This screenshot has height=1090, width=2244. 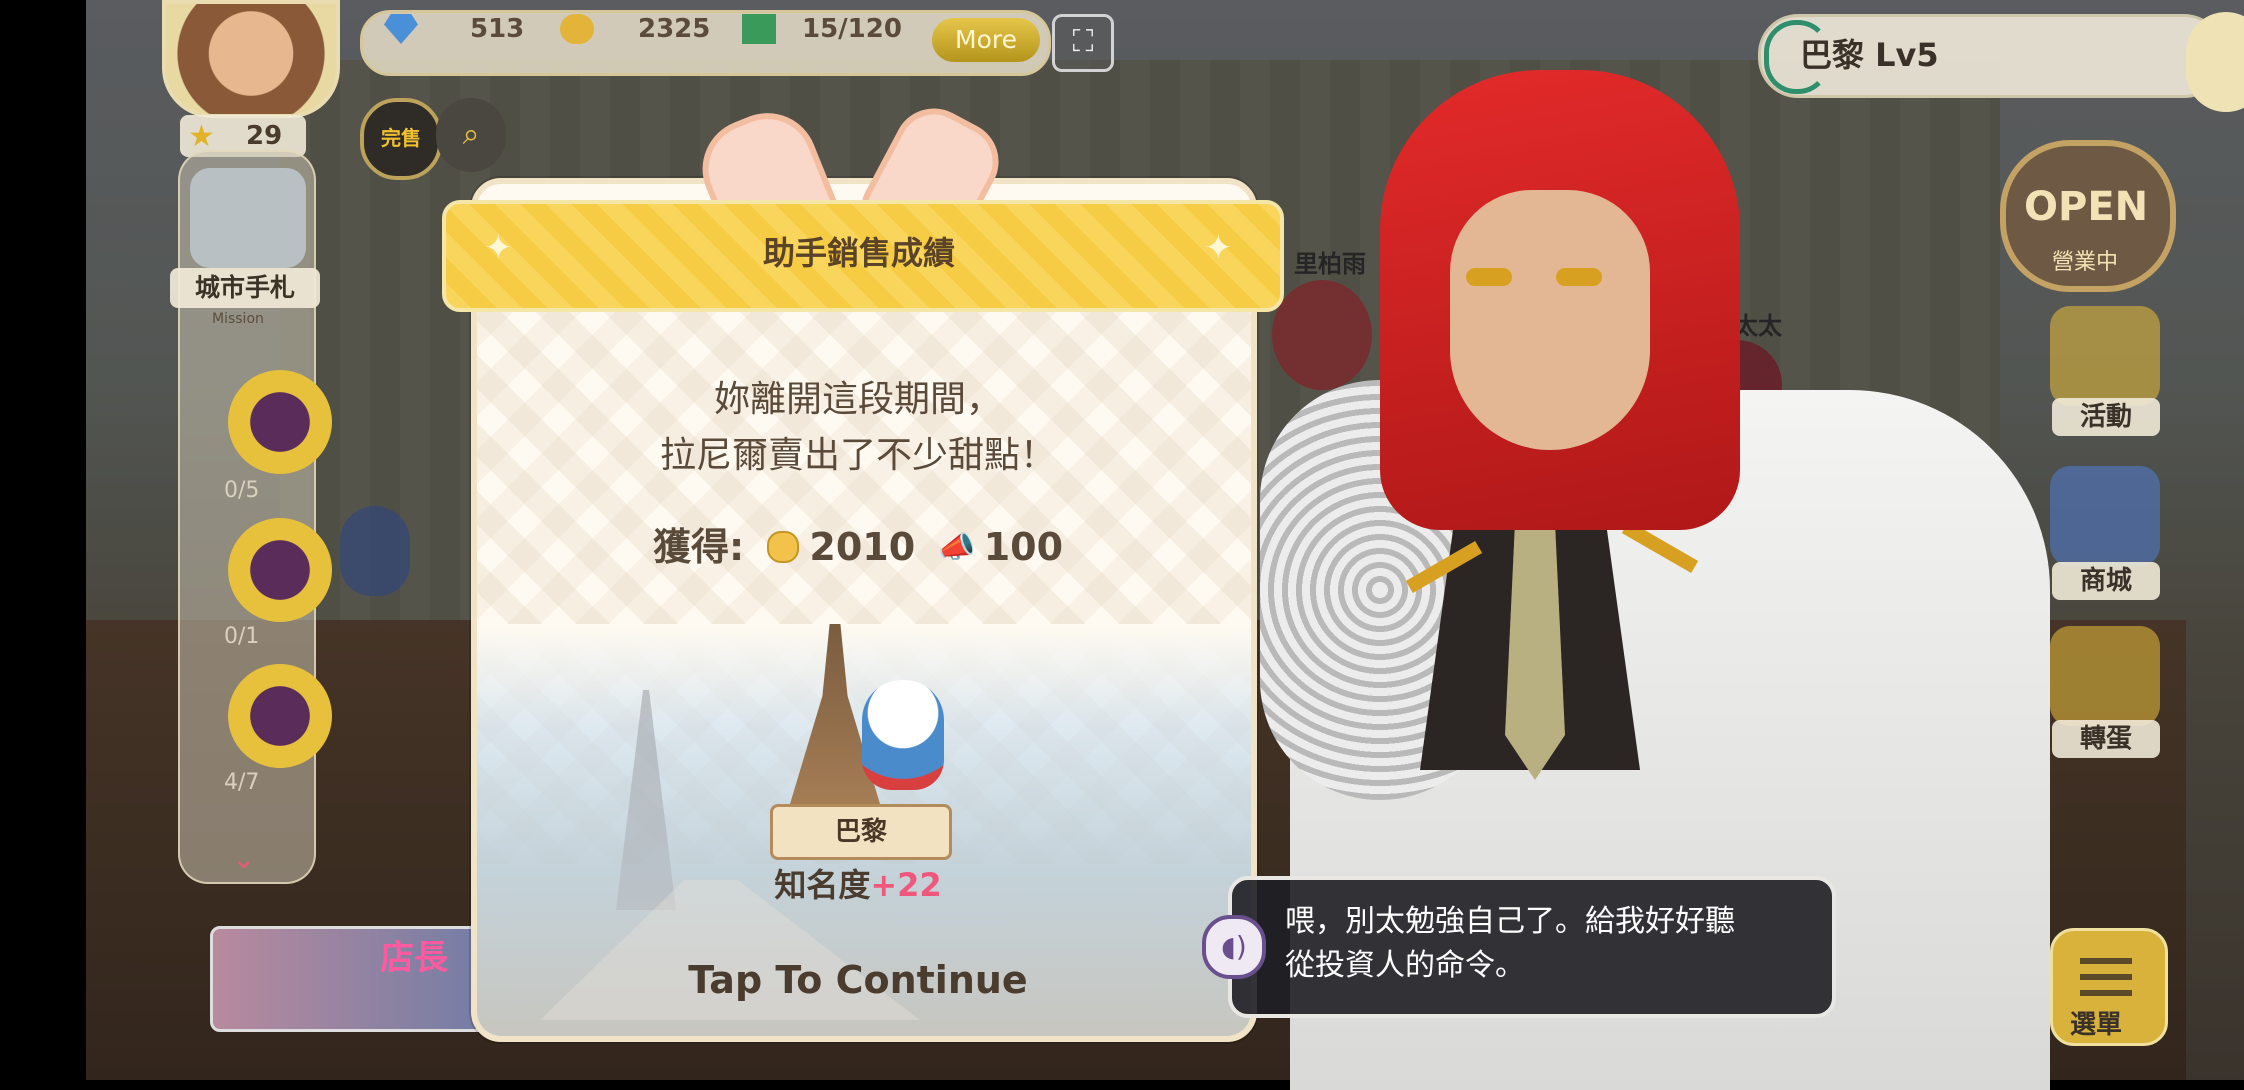 I want to click on left-black-bar, so click(x=43, y=540).